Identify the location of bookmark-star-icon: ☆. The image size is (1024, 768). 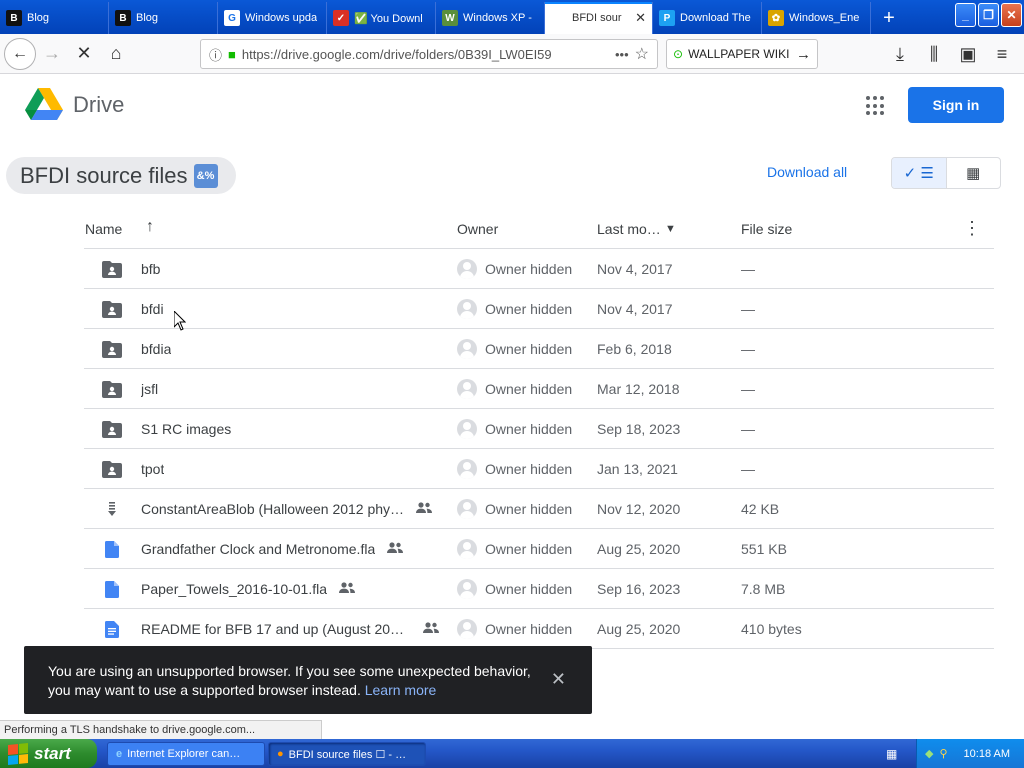
(642, 54).